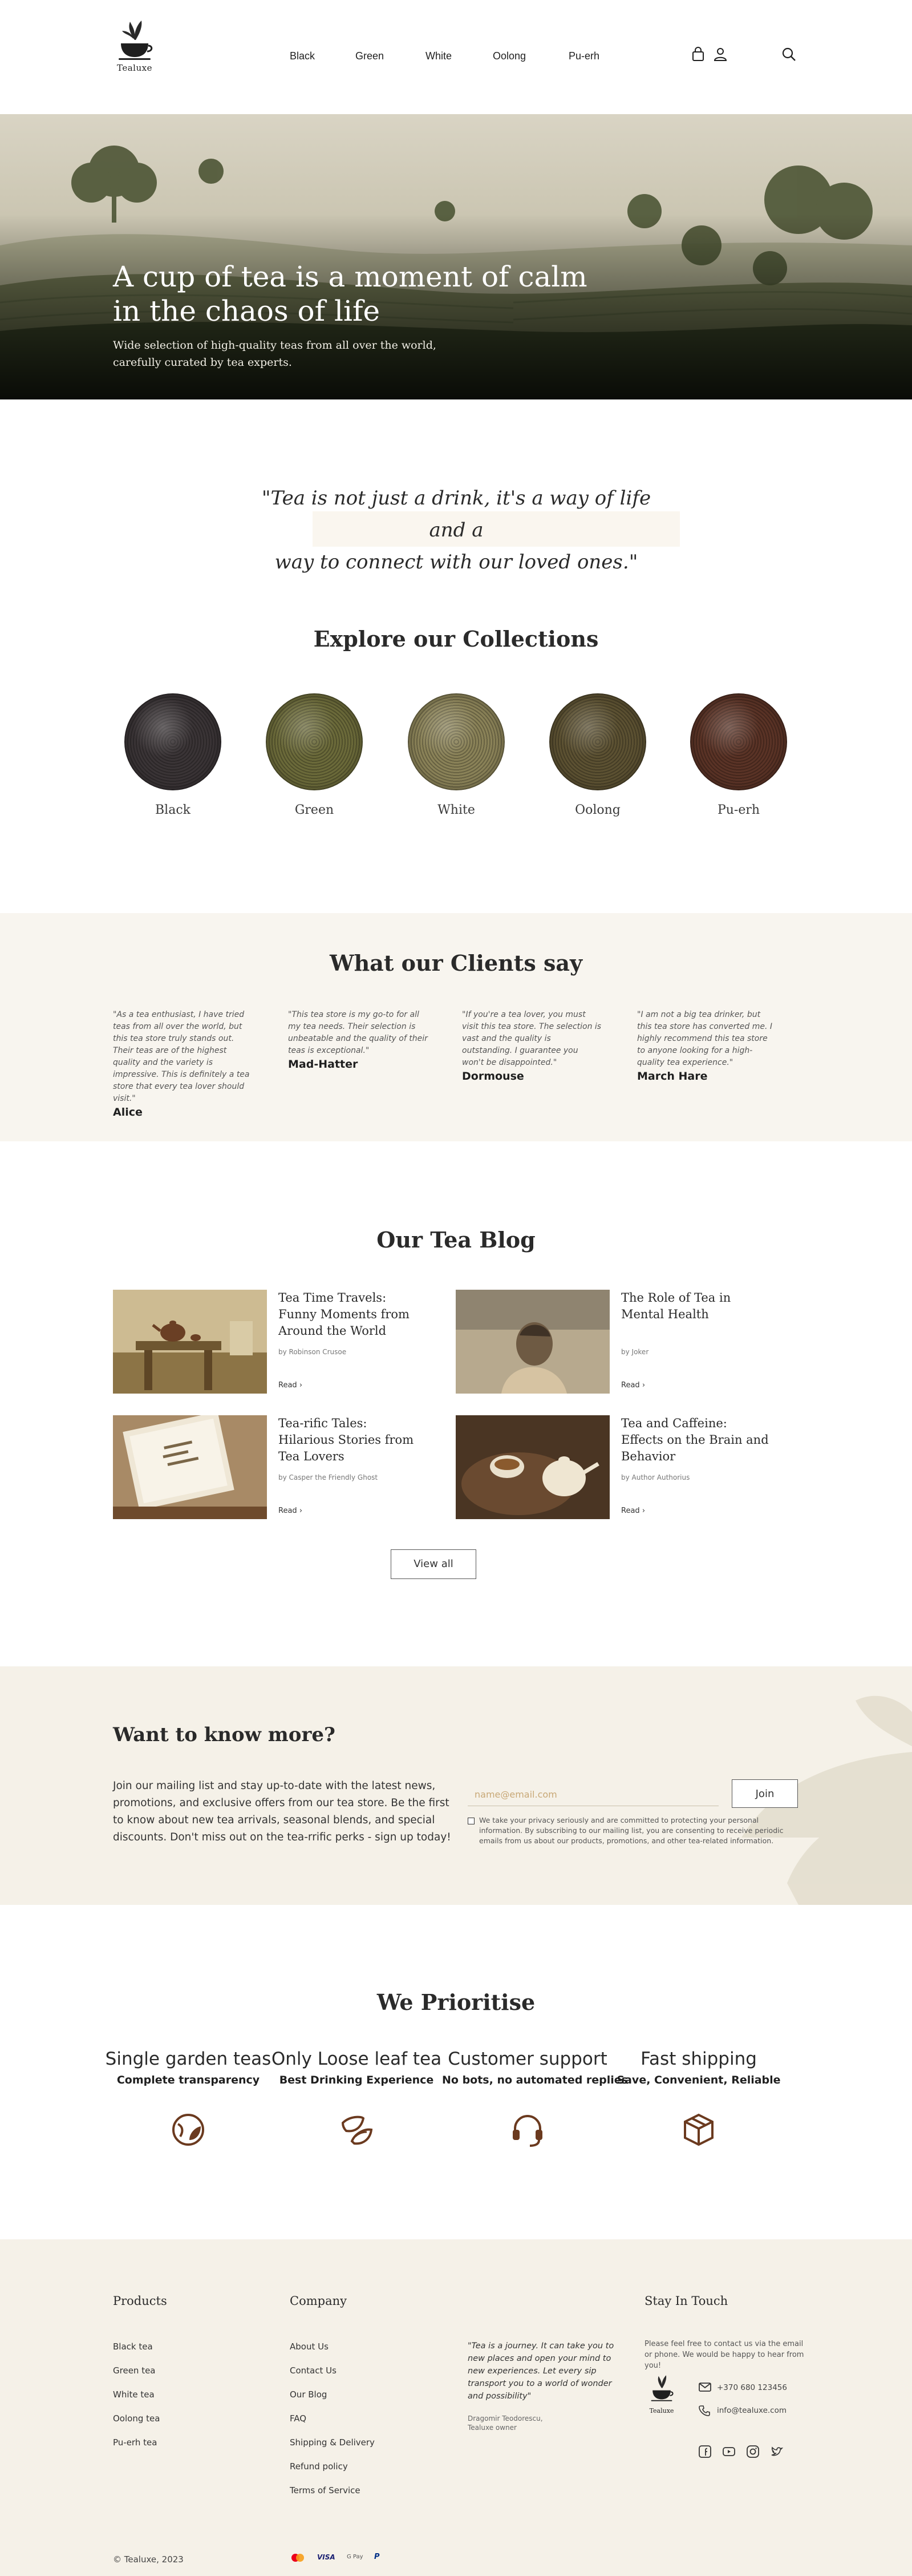 The image size is (912, 2576). I want to click on priority-item: Fast shipping Save, Convenient, Reliable, so click(698, 2100).